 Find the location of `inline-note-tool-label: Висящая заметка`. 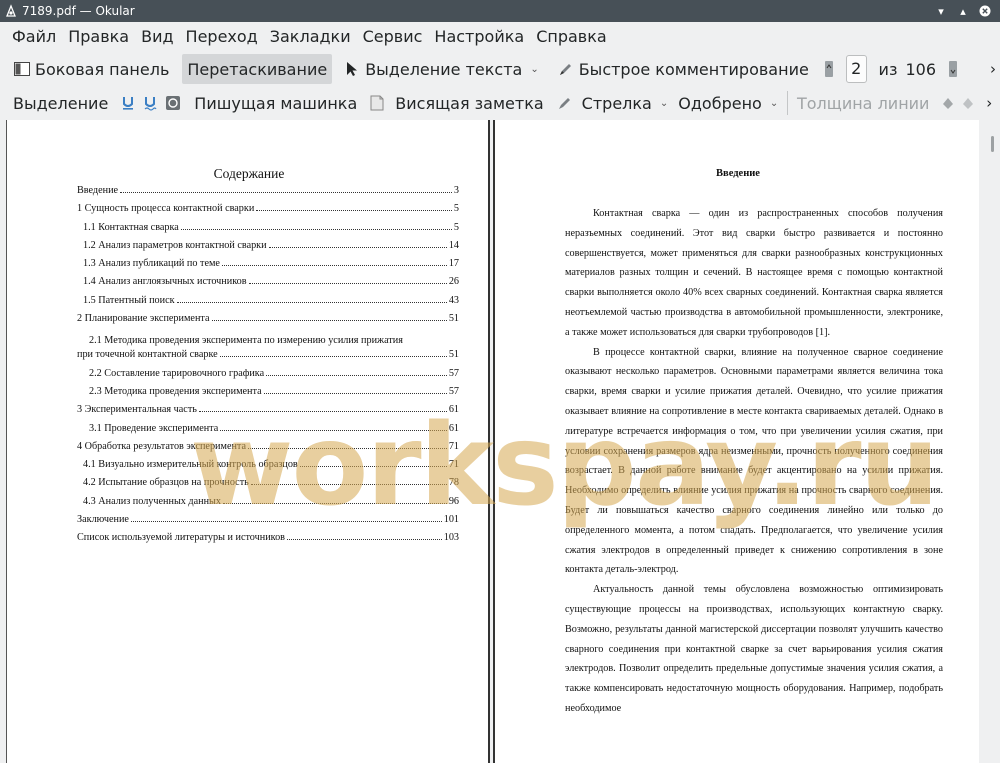

inline-note-tool-label: Висящая заметка is located at coordinates (469, 103).